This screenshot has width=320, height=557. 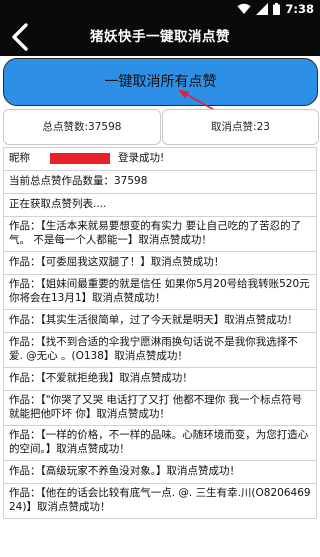 I want to click on status-time: 7:38, so click(x=299, y=9).